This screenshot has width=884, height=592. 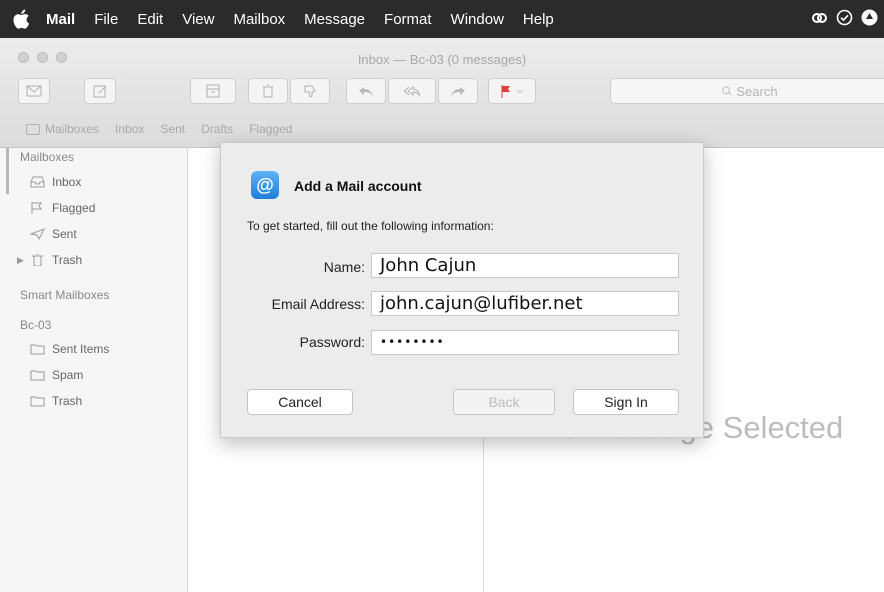 I want to click on sidebar-item-label: Sent, so click(x=64, y=234).